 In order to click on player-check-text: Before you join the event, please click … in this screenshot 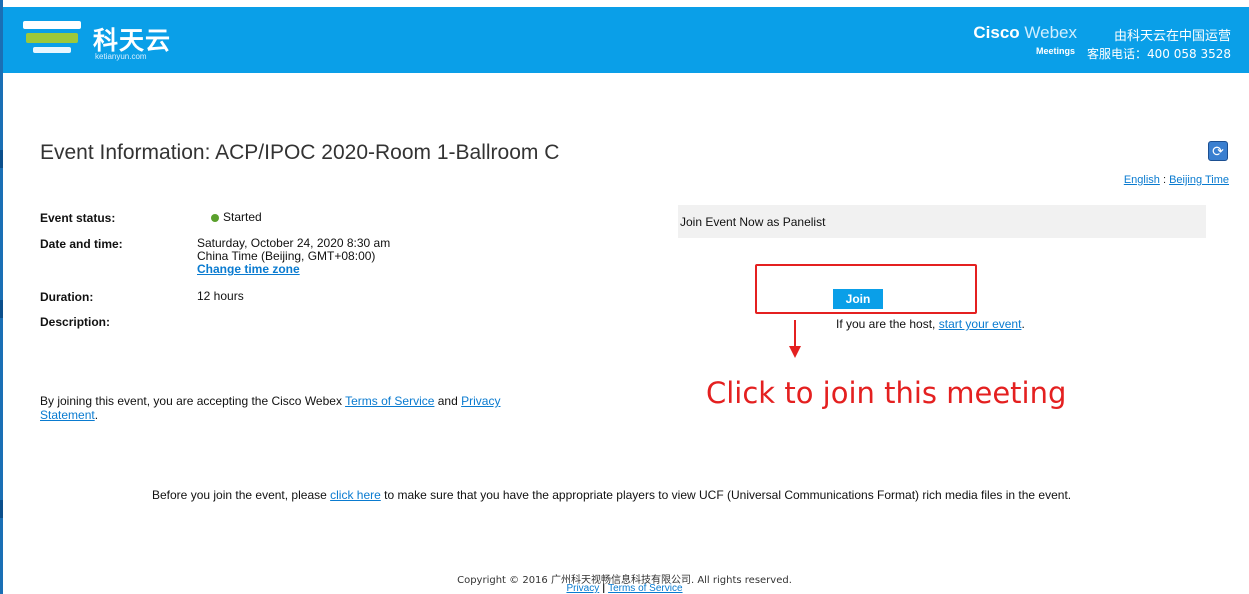, I will do `click(632, 495)`.